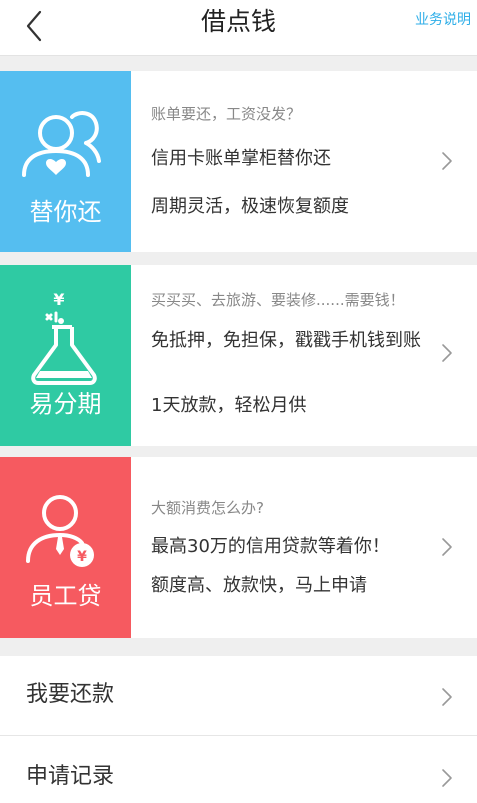 The image size is (477, 803). Describe the element at coordinates (238, 696) in the screenshot. I see `menu-item-repay: 我要还款` at that location.